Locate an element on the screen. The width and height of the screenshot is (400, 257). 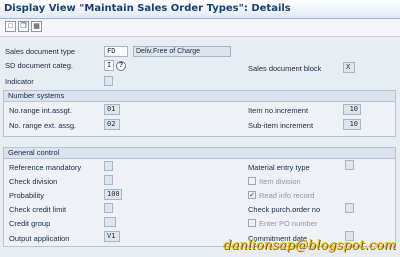
item-number-increment-field: 10 is located at coordinates (352, 109).